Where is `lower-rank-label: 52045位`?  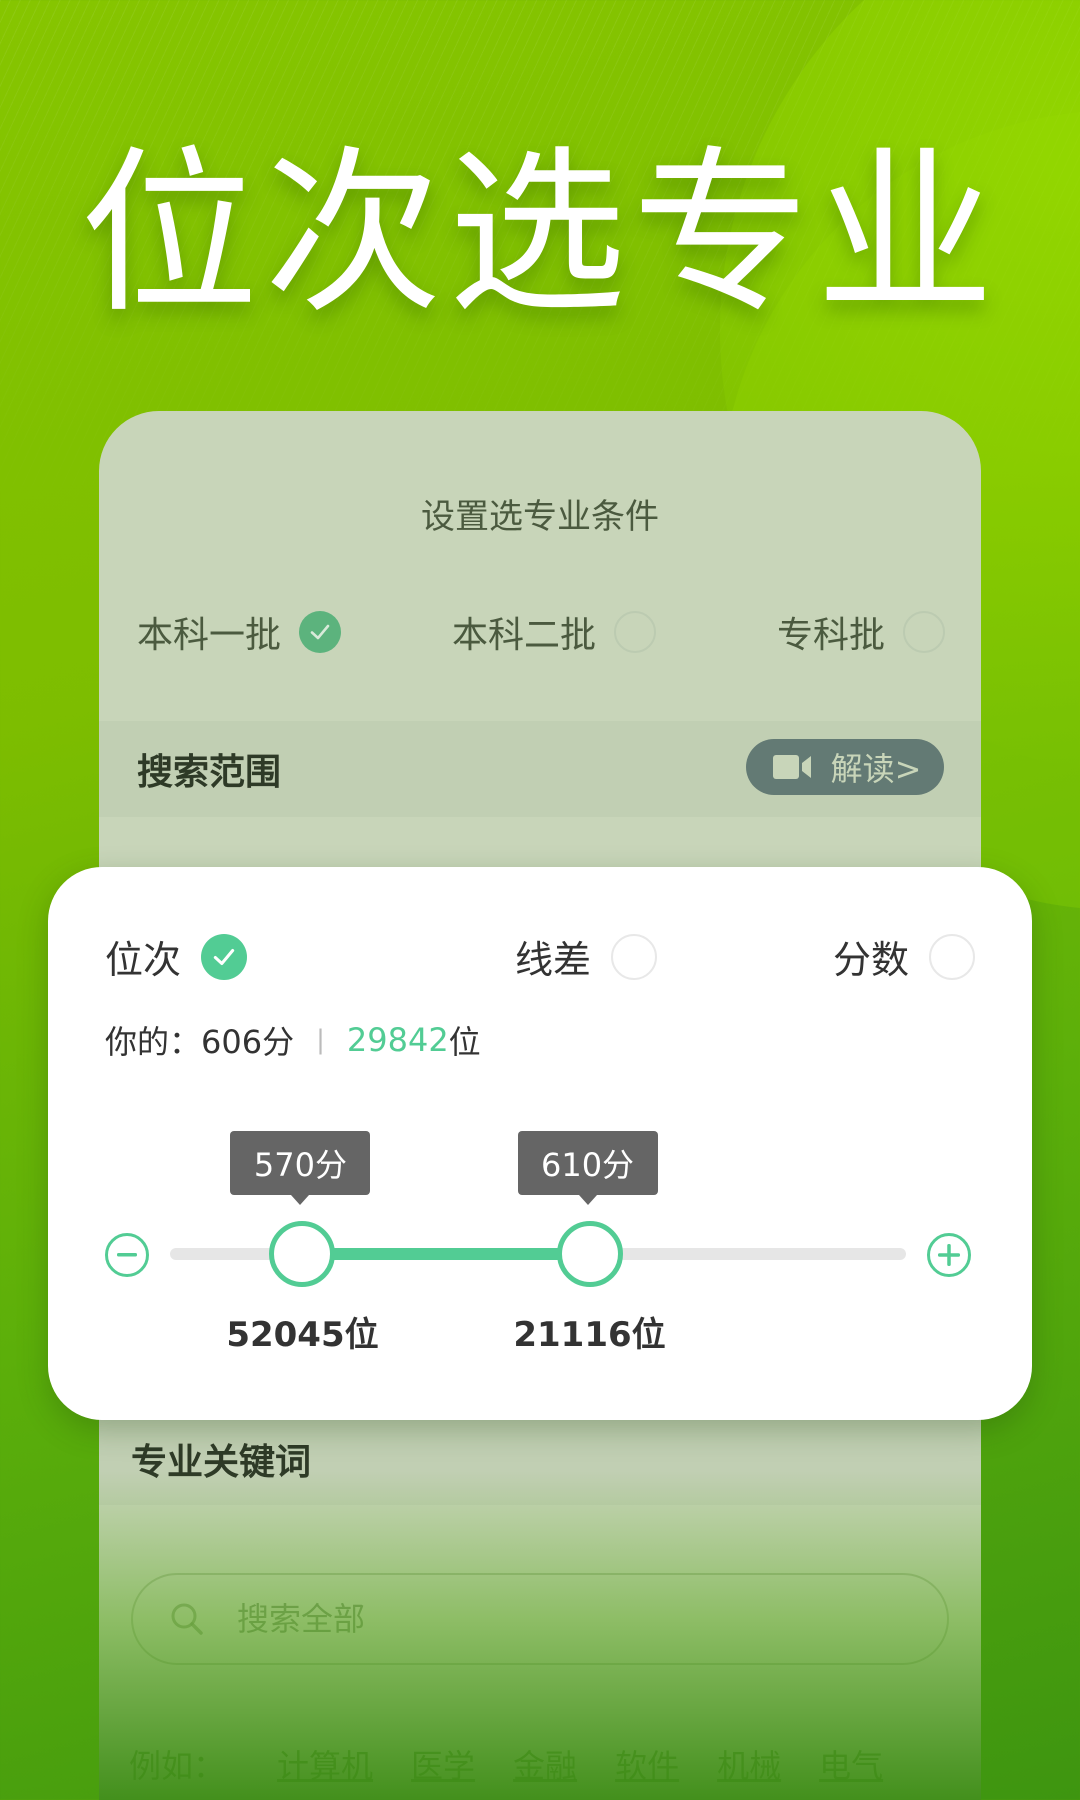
lower-rank-label: 52045位 is located at coordinates (302, 1335).